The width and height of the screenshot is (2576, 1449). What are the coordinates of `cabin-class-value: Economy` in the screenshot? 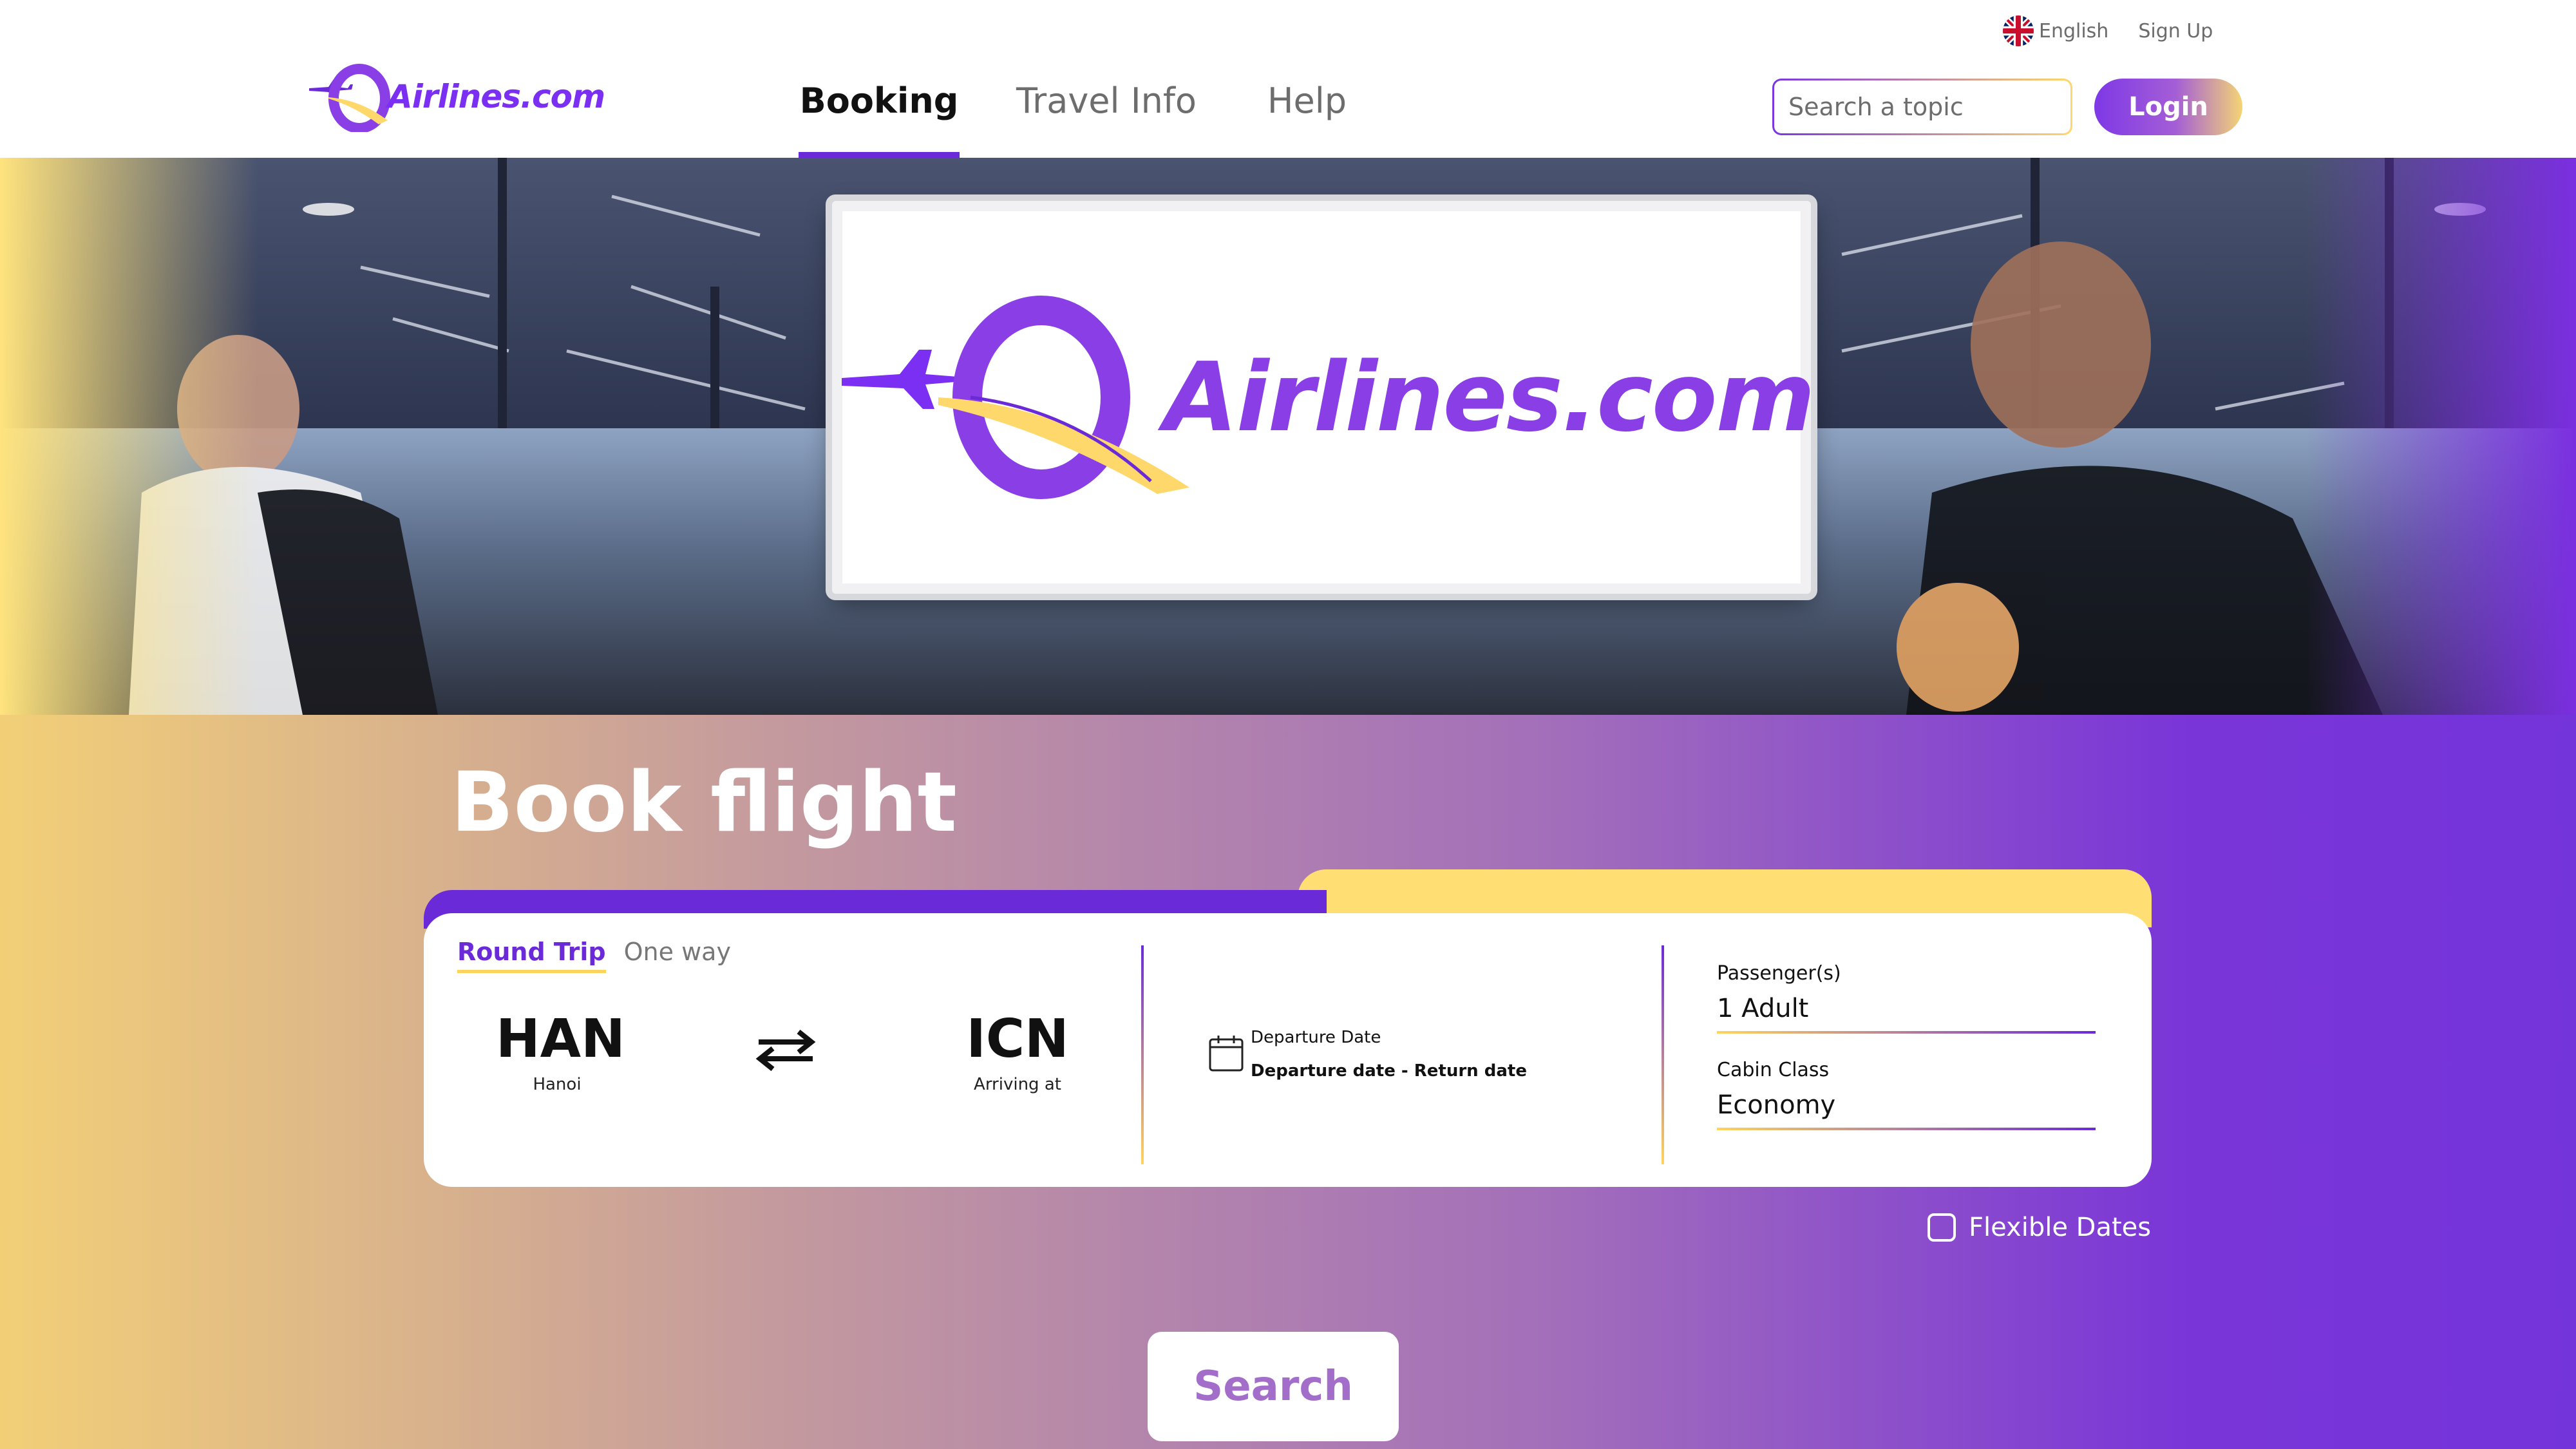 It's located at (1777, 1105).